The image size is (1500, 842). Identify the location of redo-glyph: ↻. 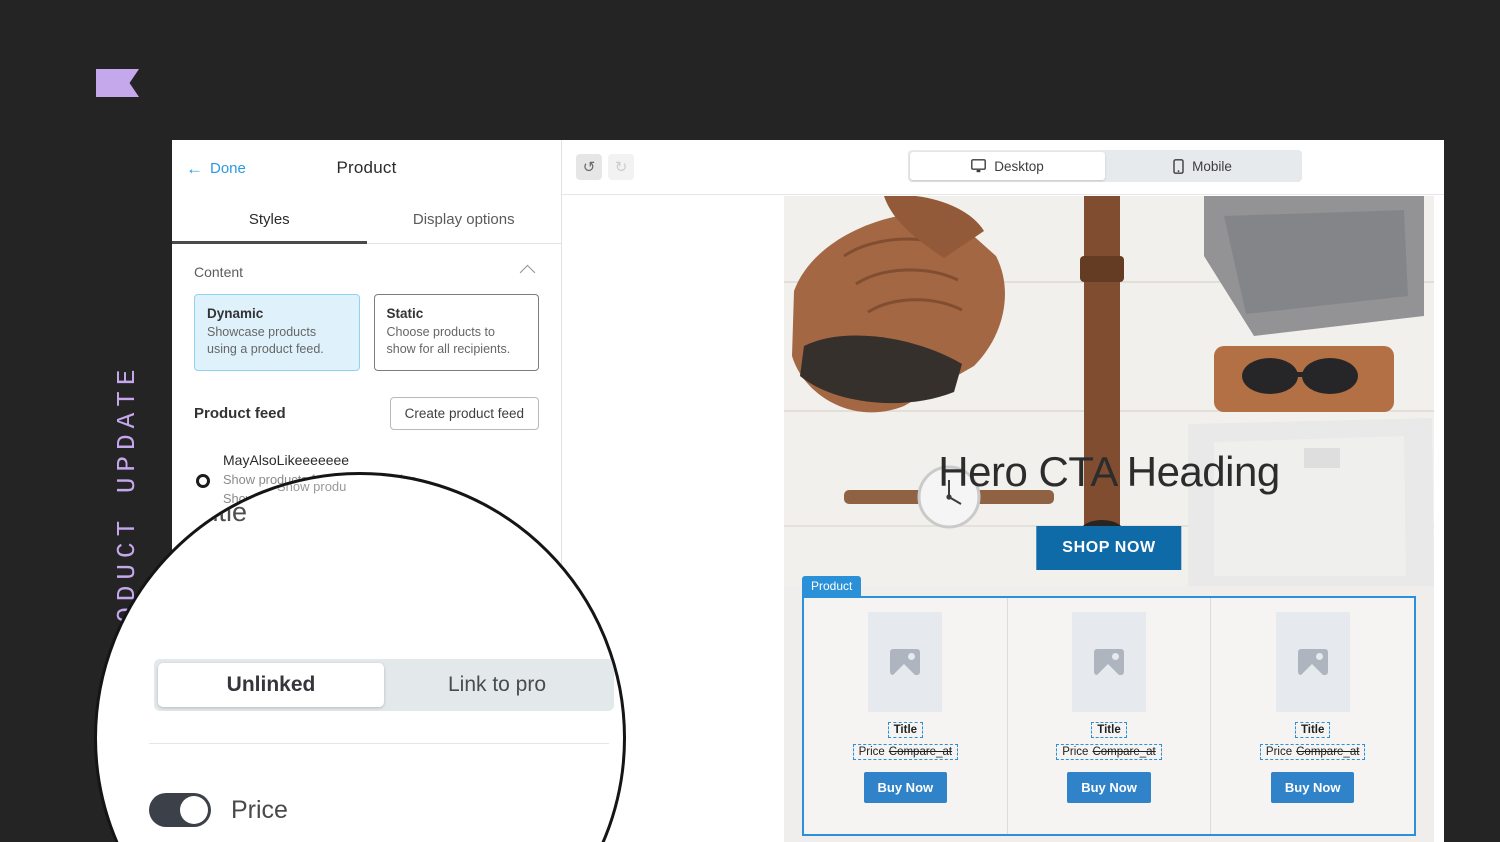
(621, 167).